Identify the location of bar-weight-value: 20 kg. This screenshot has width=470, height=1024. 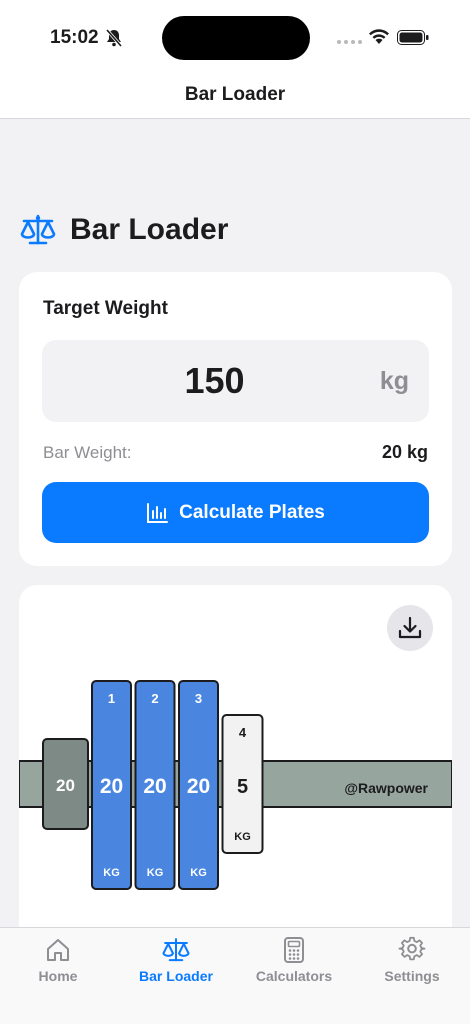
(404, 452).